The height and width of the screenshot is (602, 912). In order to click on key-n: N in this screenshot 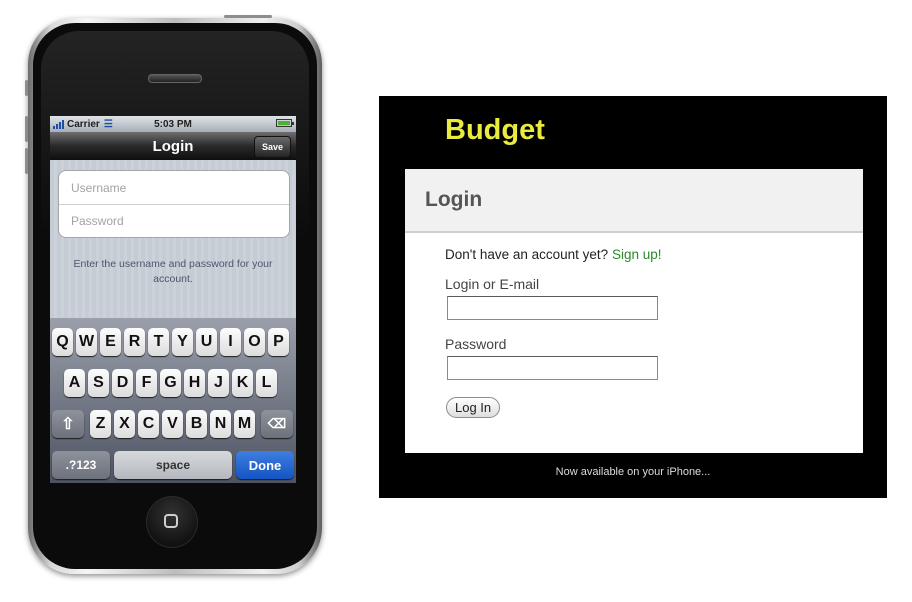, I will do `click(220, 424)`.